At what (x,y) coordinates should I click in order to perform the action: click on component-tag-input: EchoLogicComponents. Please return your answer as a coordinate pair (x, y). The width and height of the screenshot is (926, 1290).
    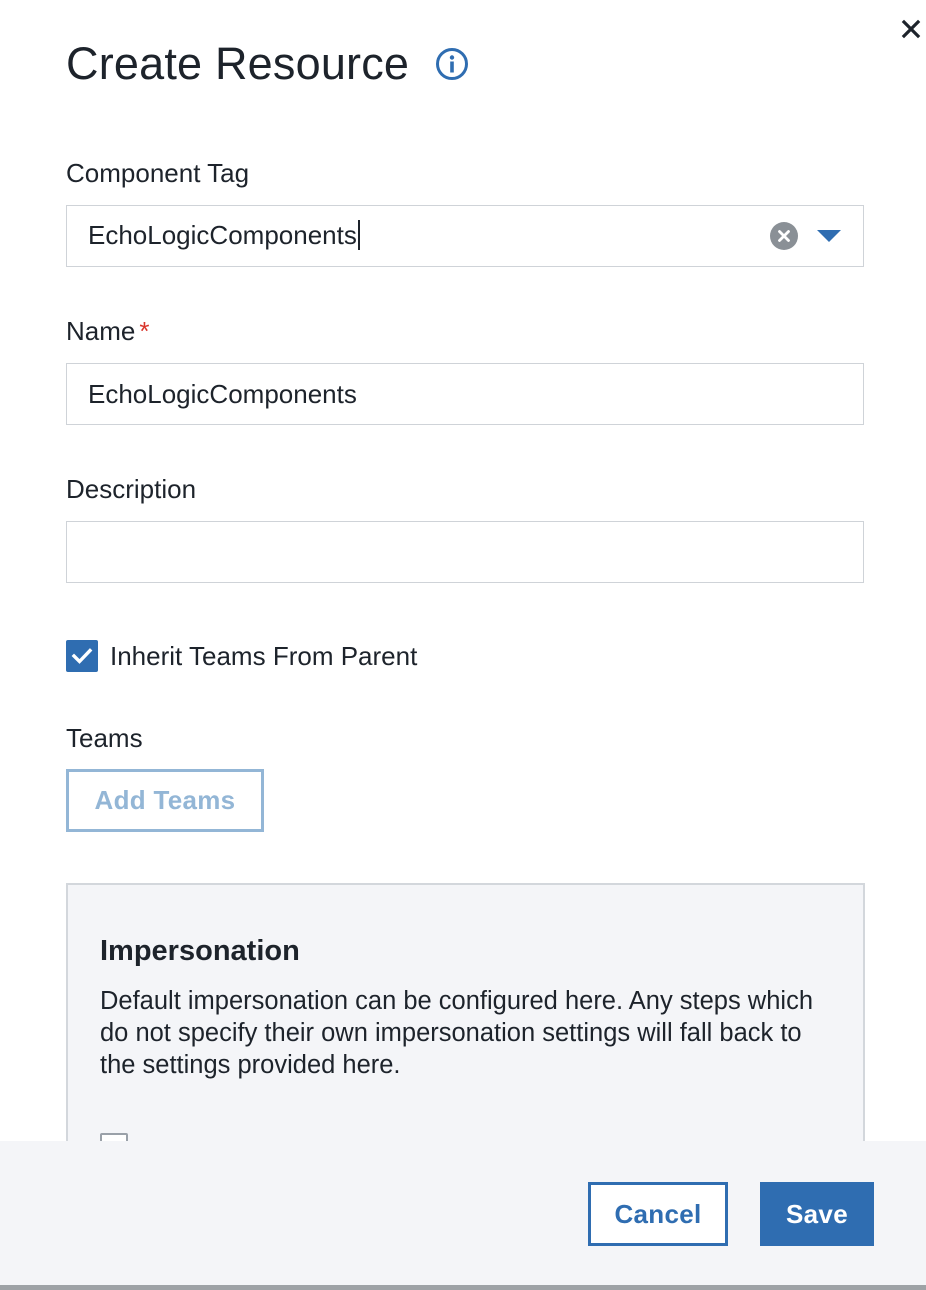
    Looking at the image, I should click on (418, 236).